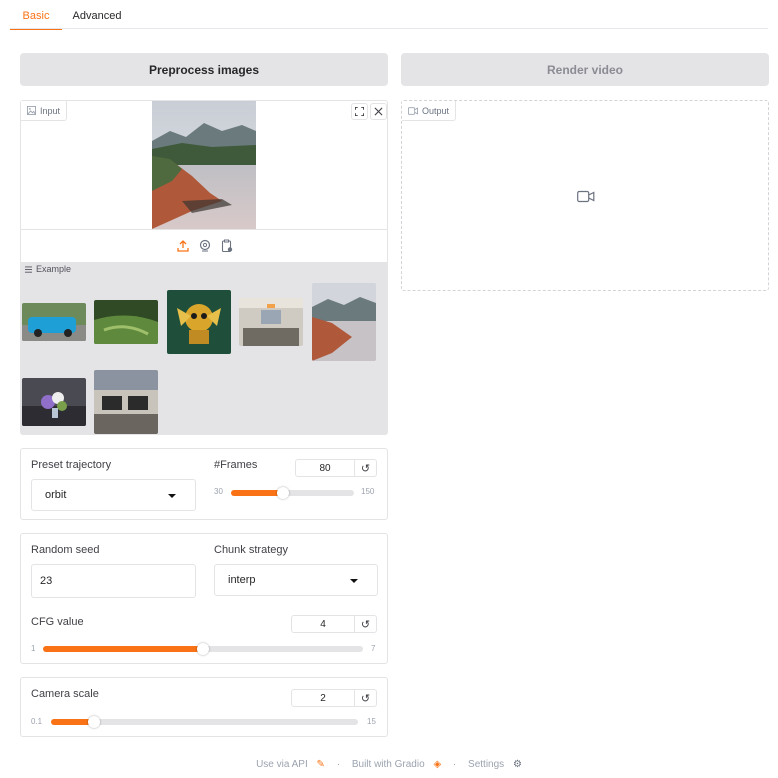  I want to click on list-icon, so click(28, 269).